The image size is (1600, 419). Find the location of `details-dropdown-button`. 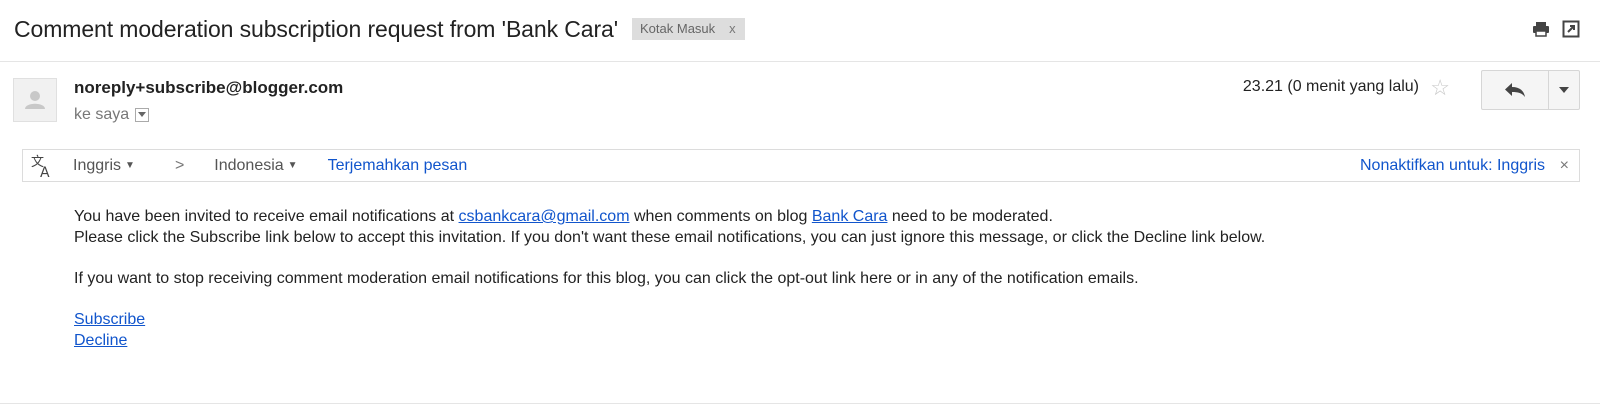

details-dropdown-button is located at coordinates (142, 115).